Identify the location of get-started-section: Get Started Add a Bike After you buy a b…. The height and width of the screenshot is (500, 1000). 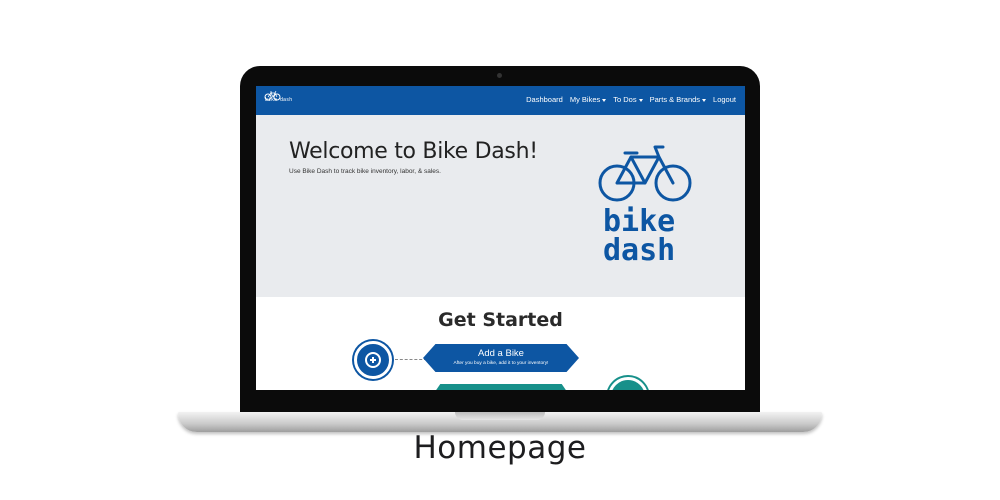
(500, 343).